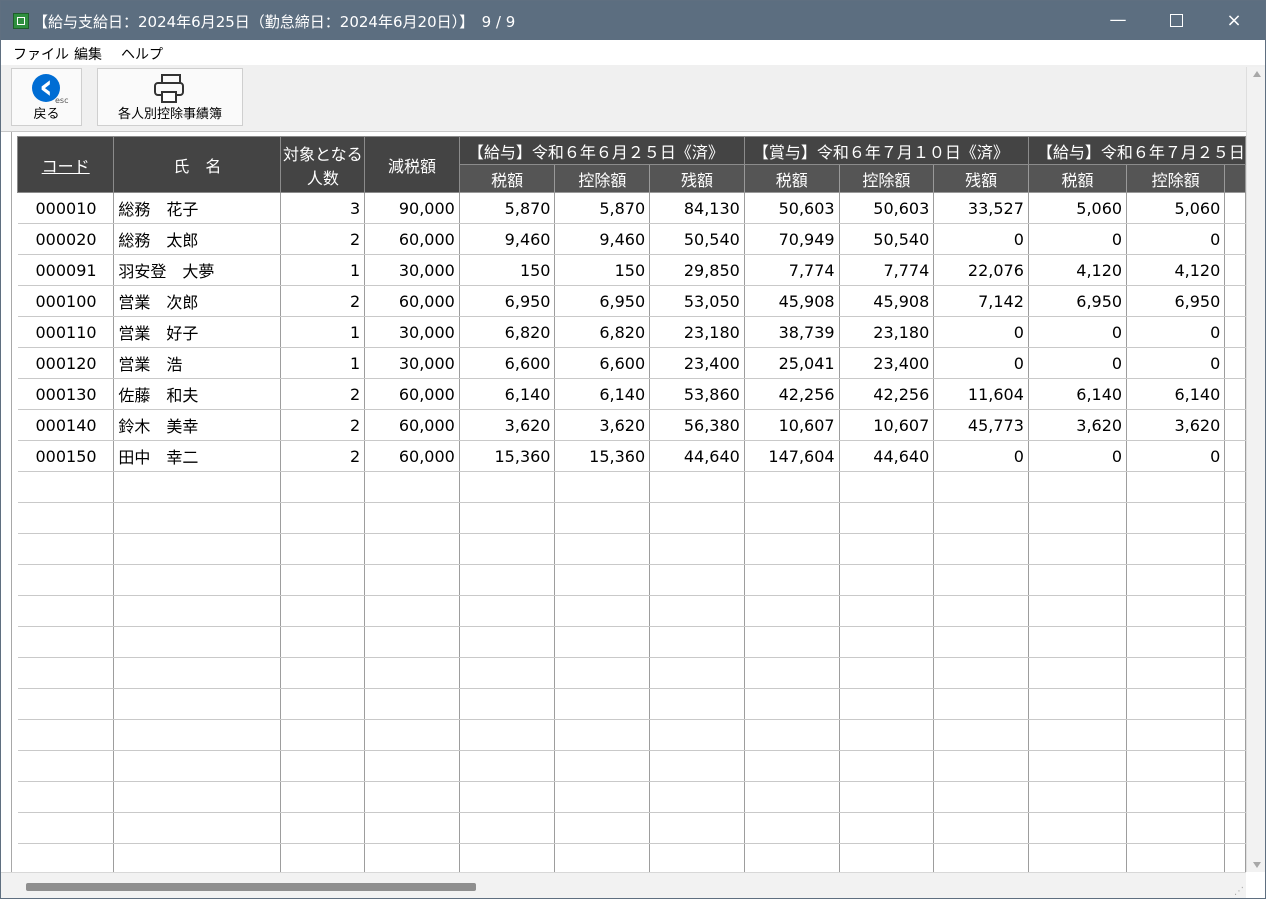 The image size is (1266, 899). What do you see at coordinates (323, 270) in the screenshot?
I see `target-count: 1` at bounding box center [323, 270].